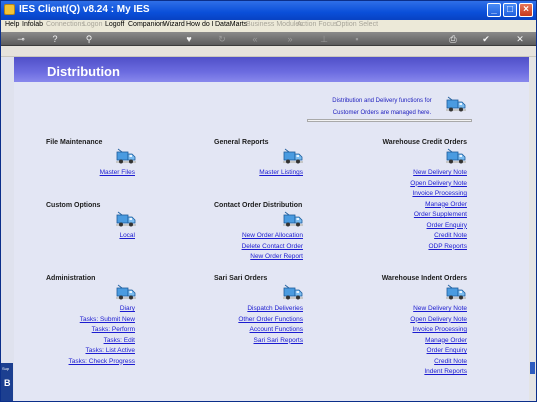 Image resolution: width=537 pixels, height=402 pixels. I want to click on menu-business-modules: Business Modules, so click(274, 24).